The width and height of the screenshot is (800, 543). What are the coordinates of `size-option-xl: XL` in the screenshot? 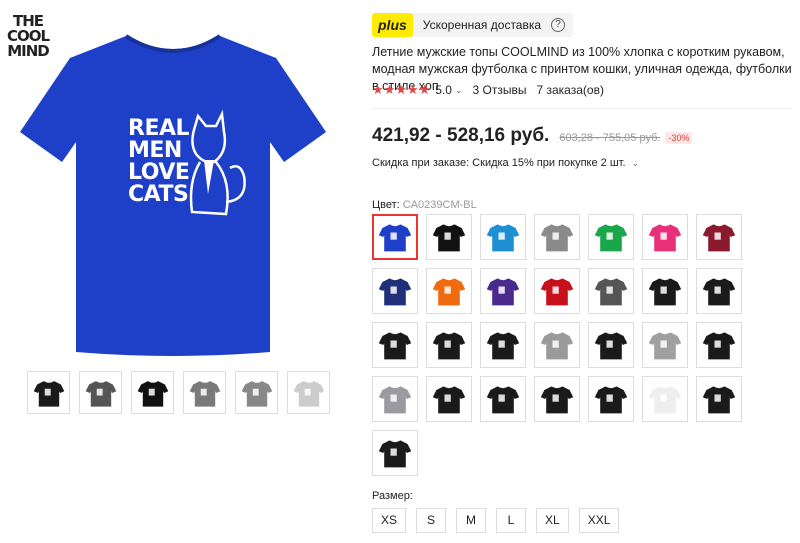 It's located at (552, 520).